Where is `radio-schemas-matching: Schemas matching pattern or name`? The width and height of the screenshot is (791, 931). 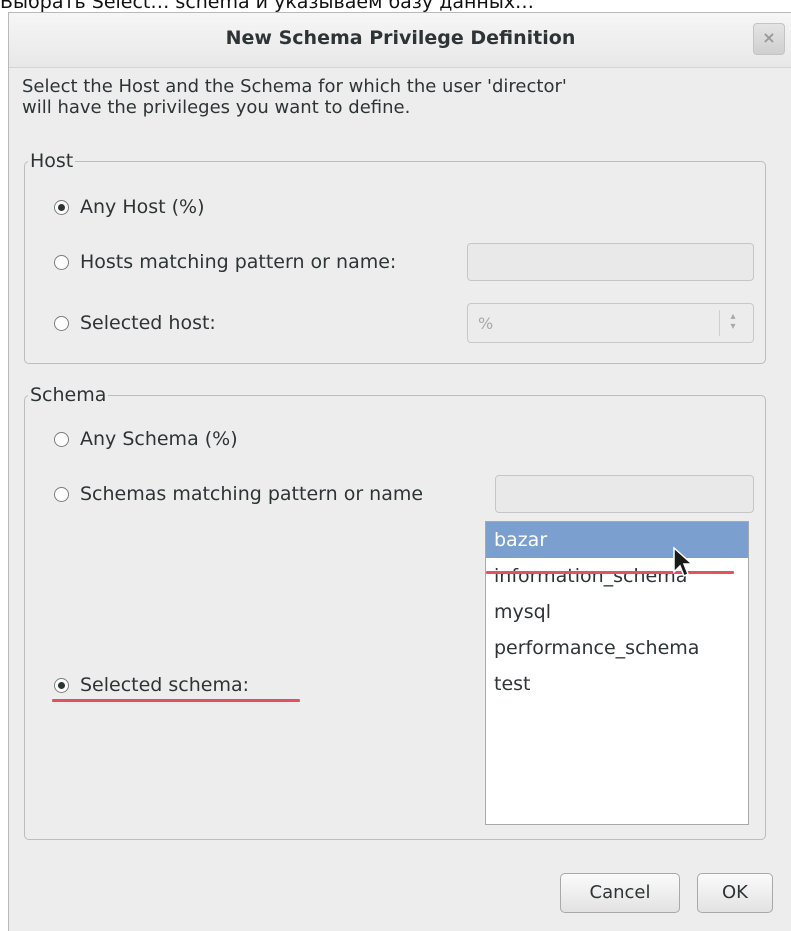 radio-schemas-matching: Schemas matching pattern or name is located at coordinates (271, 494).